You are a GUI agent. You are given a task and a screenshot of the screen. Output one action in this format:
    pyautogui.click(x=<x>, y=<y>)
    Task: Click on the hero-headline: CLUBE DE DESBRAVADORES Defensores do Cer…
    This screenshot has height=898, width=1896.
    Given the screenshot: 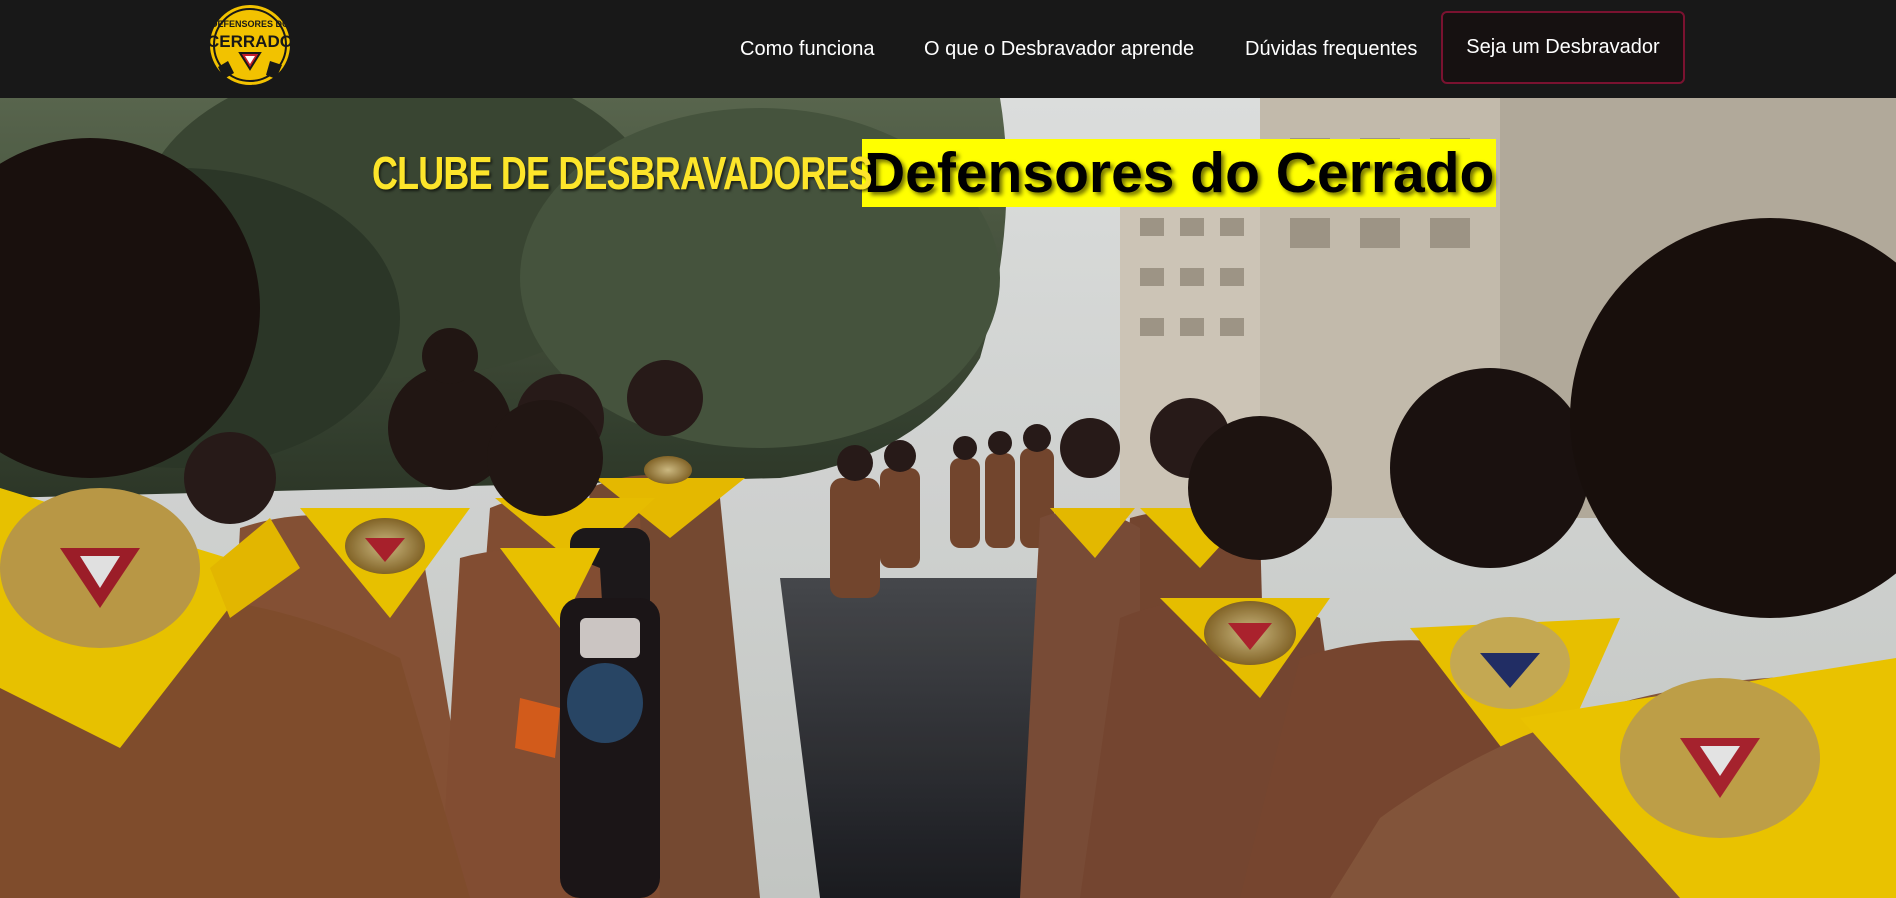 What is the action you would take?
    pyautogui.click(x=934, y=173)
    